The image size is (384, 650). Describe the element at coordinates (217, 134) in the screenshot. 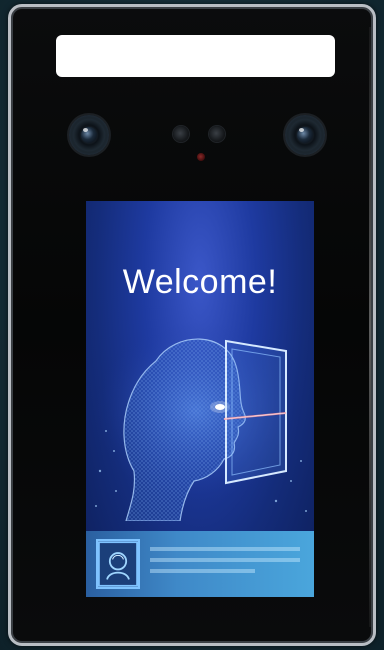

I see `ir-sensor-right` at that location.